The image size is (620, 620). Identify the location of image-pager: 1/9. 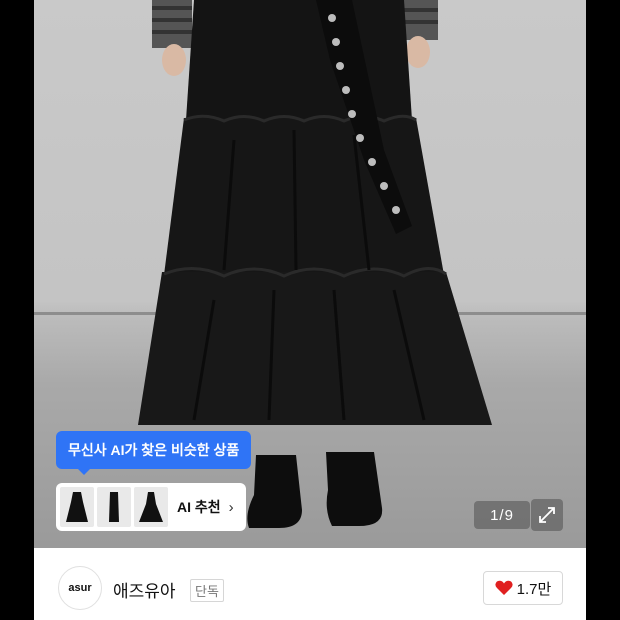
(502, 515).